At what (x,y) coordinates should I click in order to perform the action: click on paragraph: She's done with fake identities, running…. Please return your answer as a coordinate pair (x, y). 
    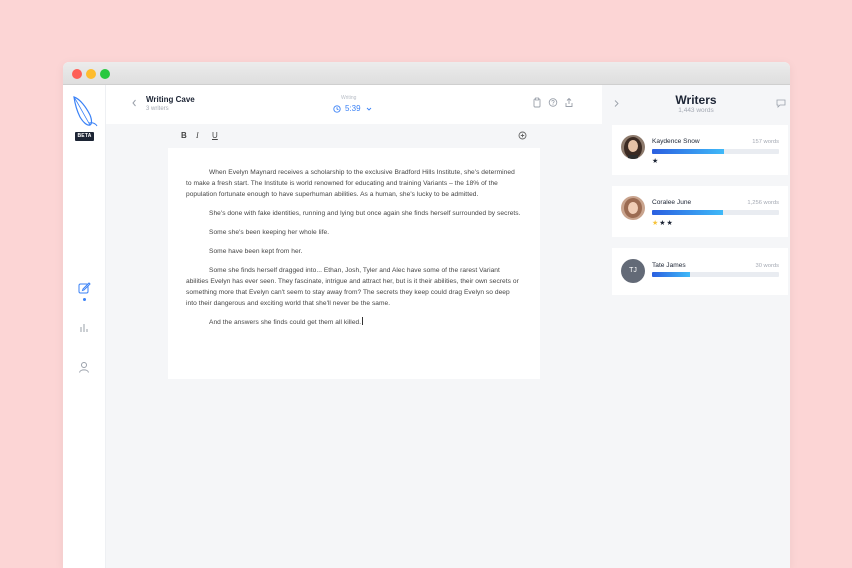
    Looking at the image, I should click on (365, 214).